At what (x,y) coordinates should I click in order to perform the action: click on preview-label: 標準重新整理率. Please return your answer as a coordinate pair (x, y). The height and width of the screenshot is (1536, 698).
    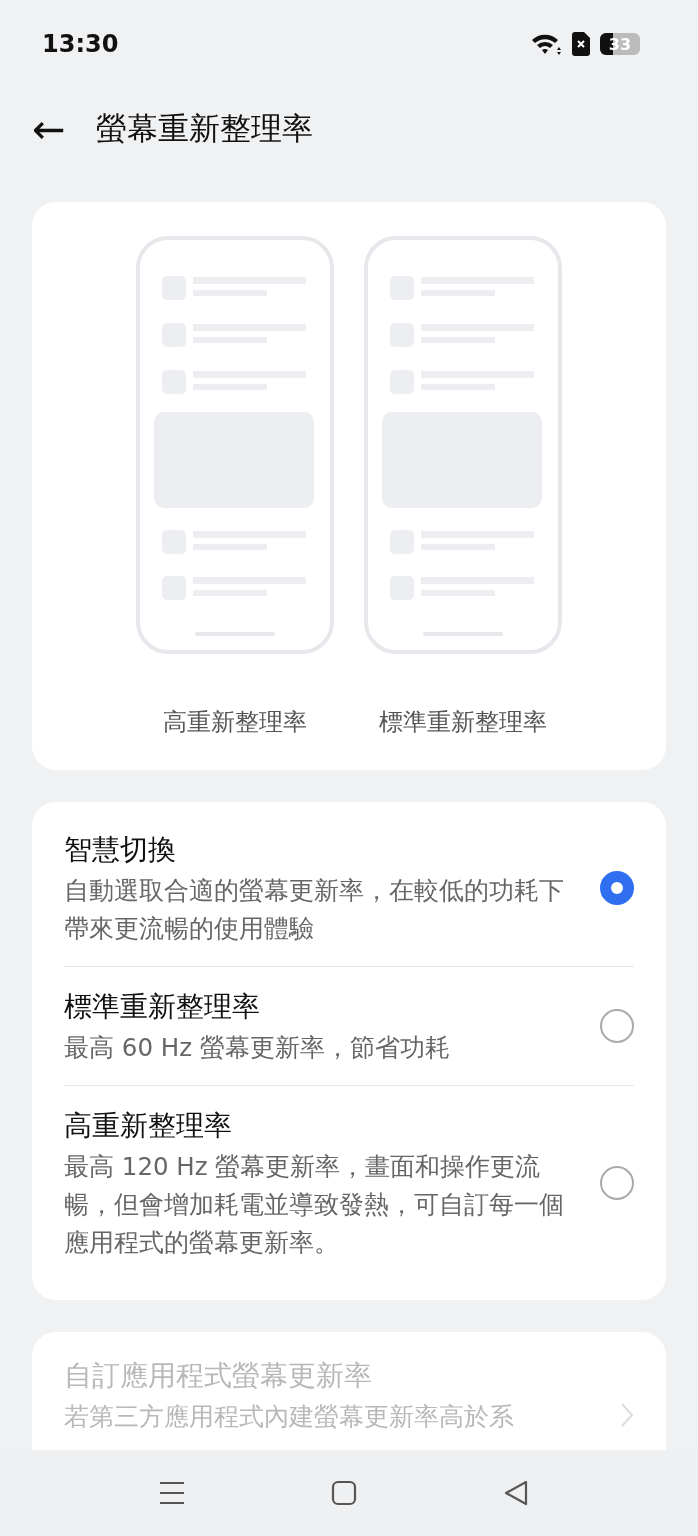
    Looking at the image, I should click on (463, 722).